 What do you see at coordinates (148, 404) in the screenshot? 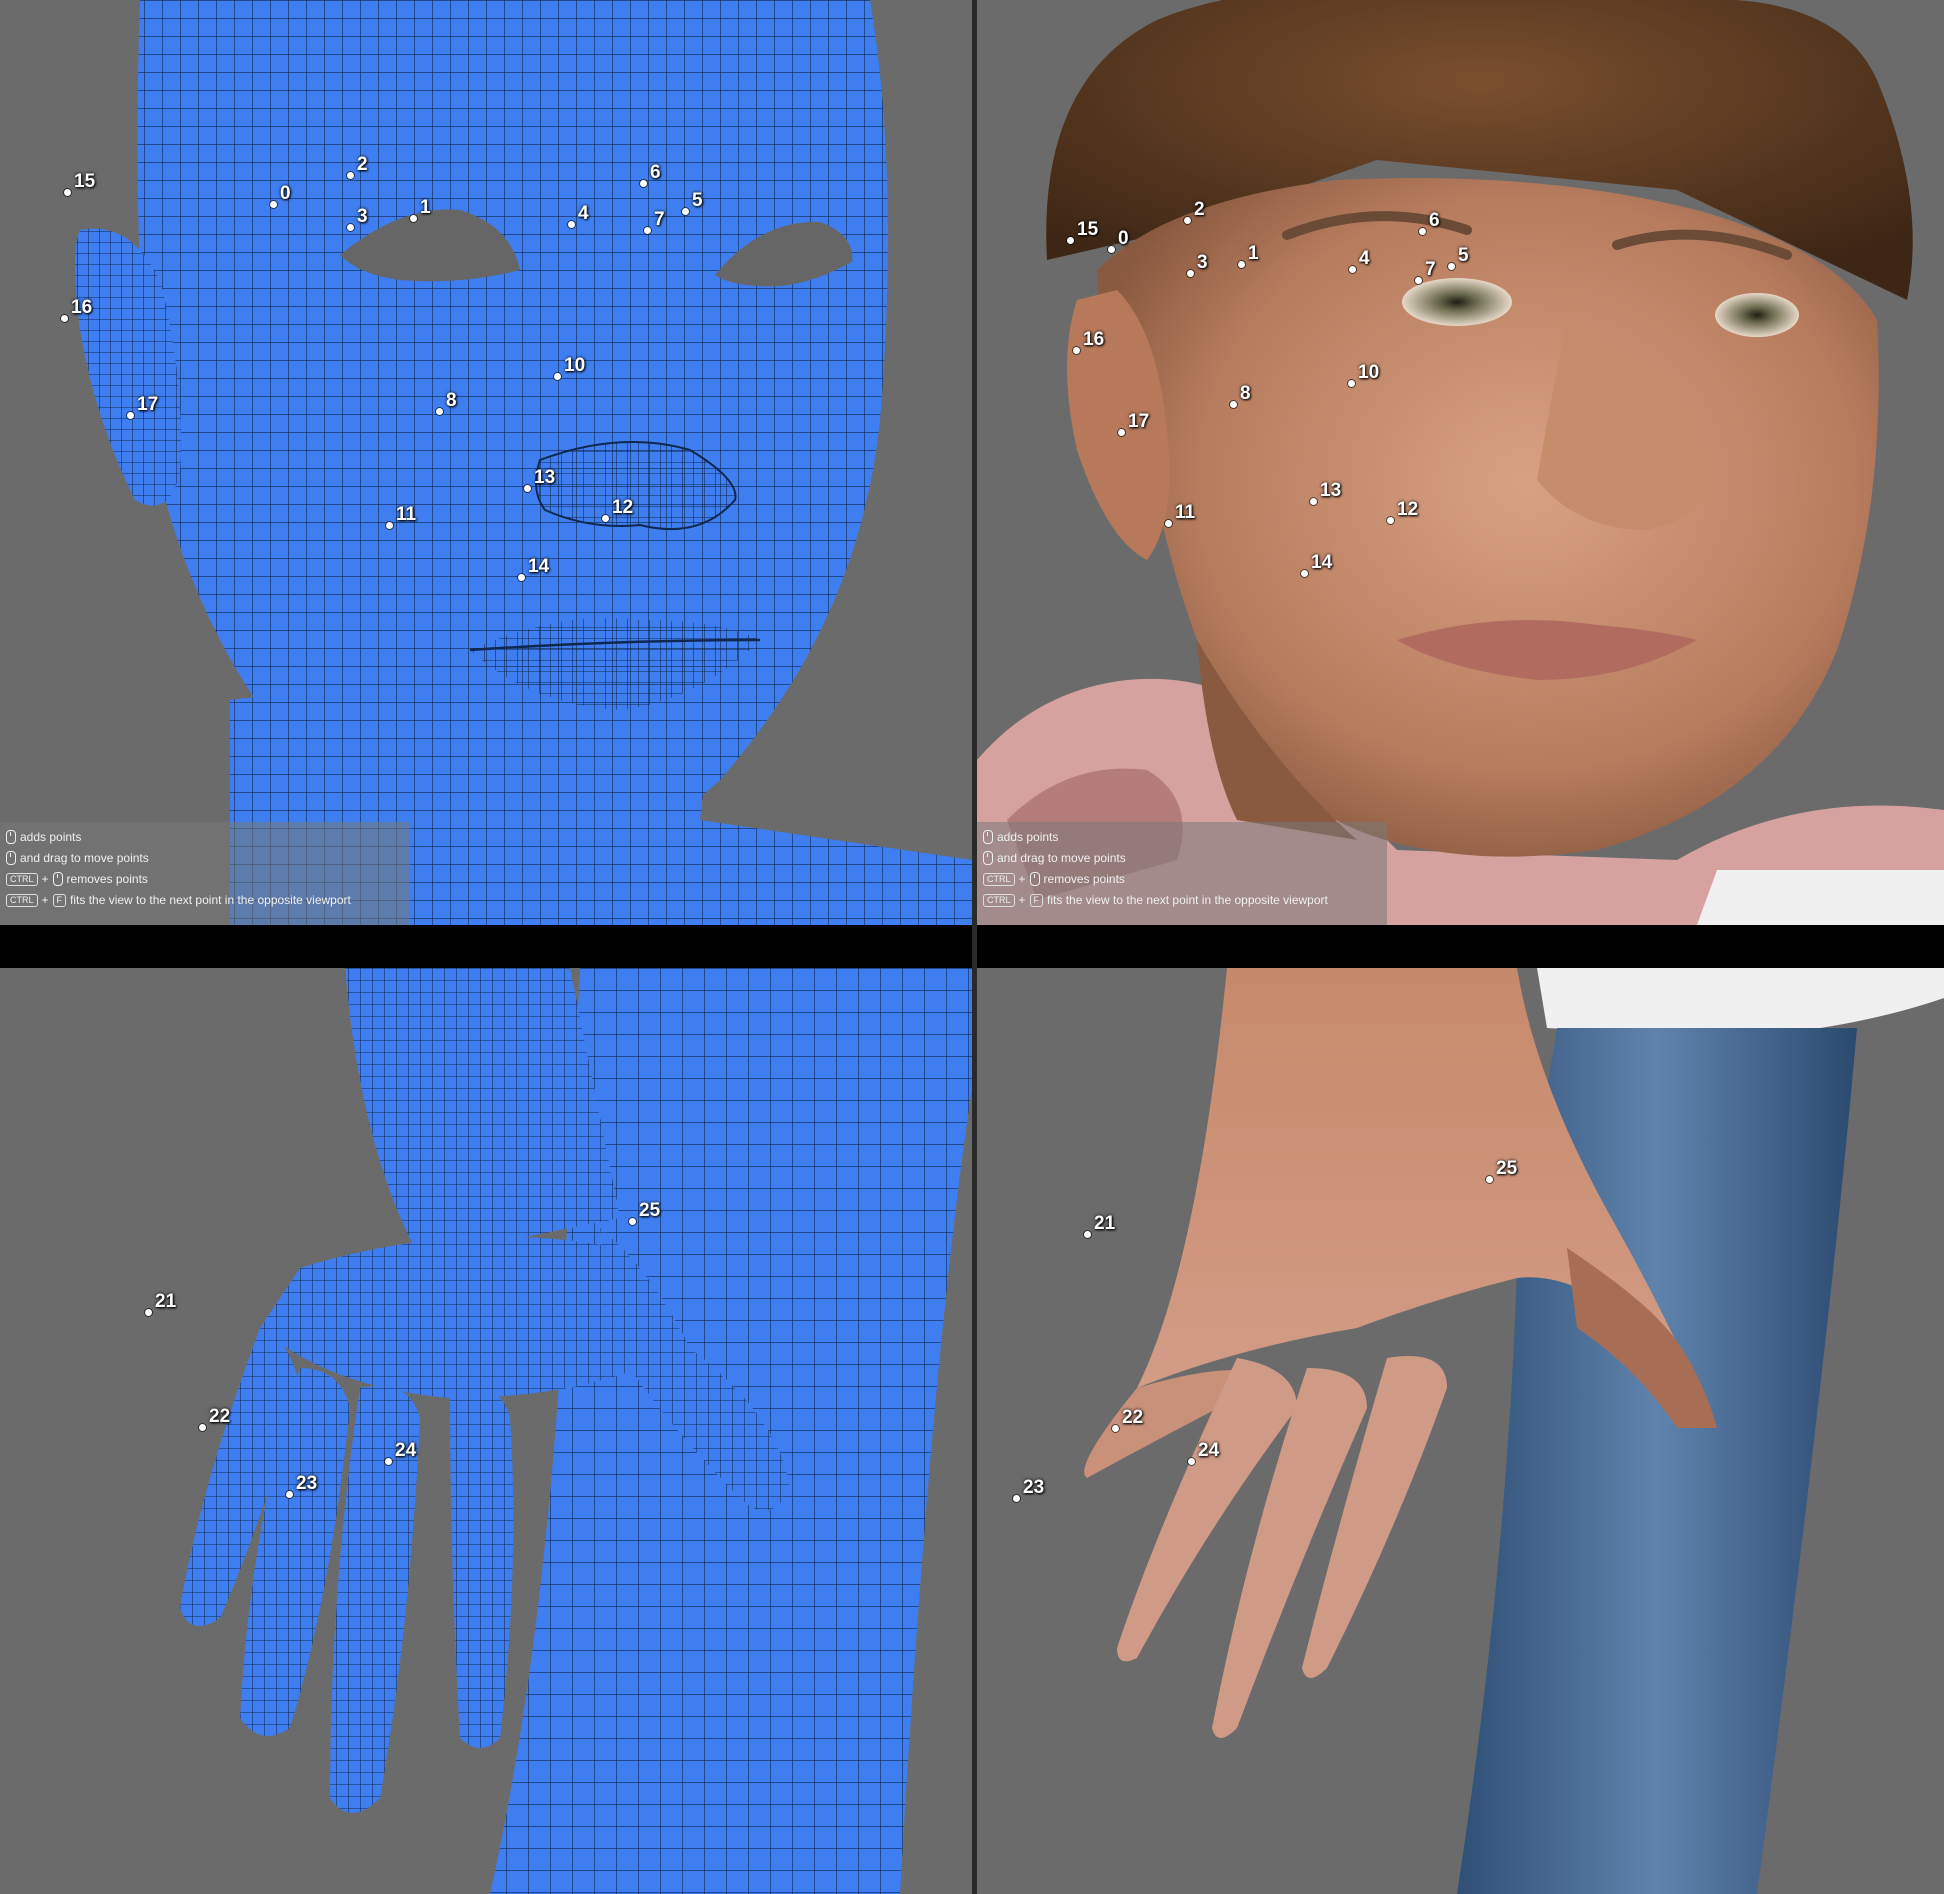
I see `landmark-label: 17` at bounding box center [148, 404].